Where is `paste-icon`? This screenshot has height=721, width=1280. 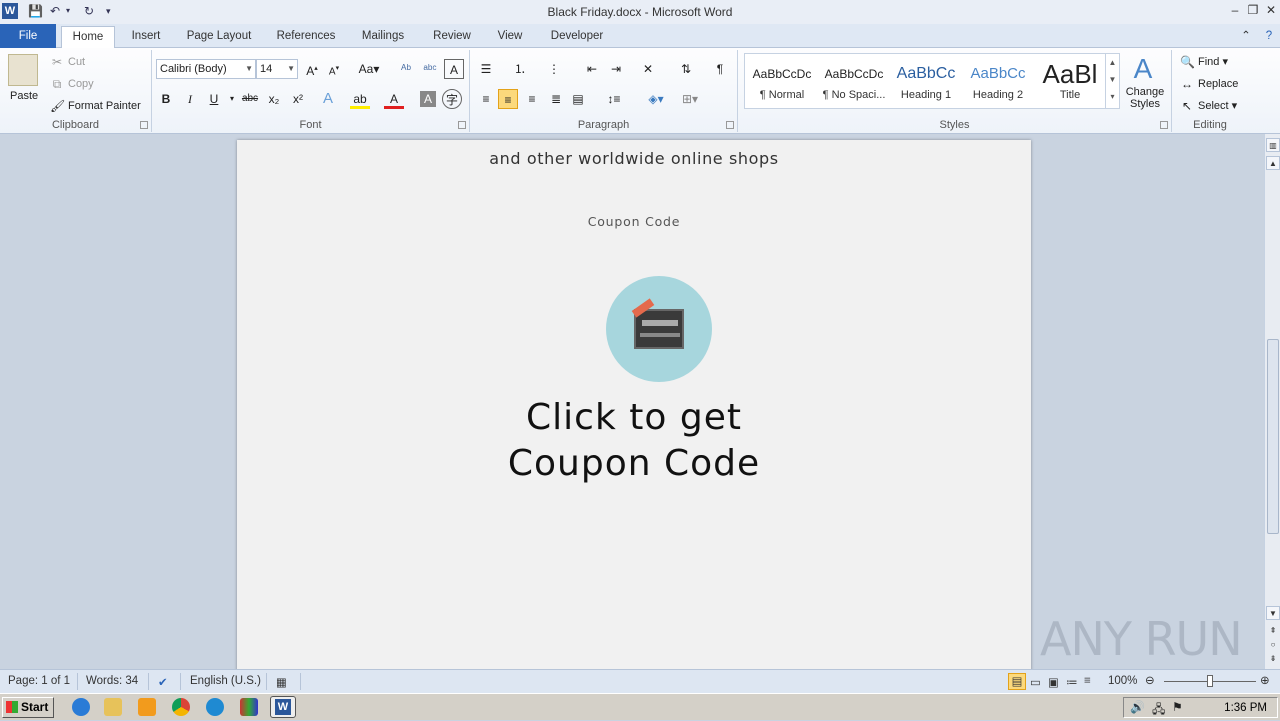
paste-icon is located at coordinates (23, 70).